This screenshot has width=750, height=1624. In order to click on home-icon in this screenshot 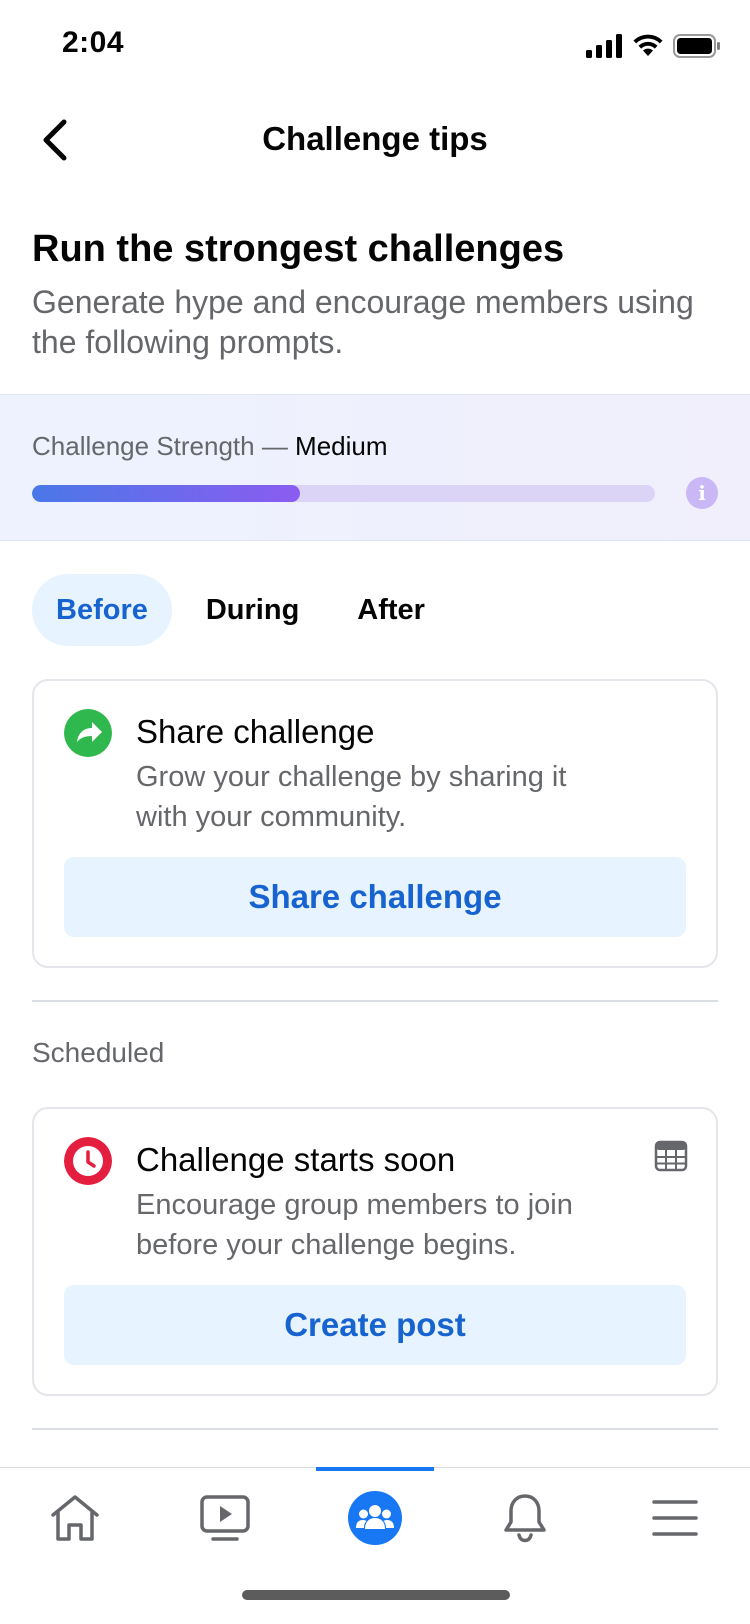, I will do `click(75, 1518)`.